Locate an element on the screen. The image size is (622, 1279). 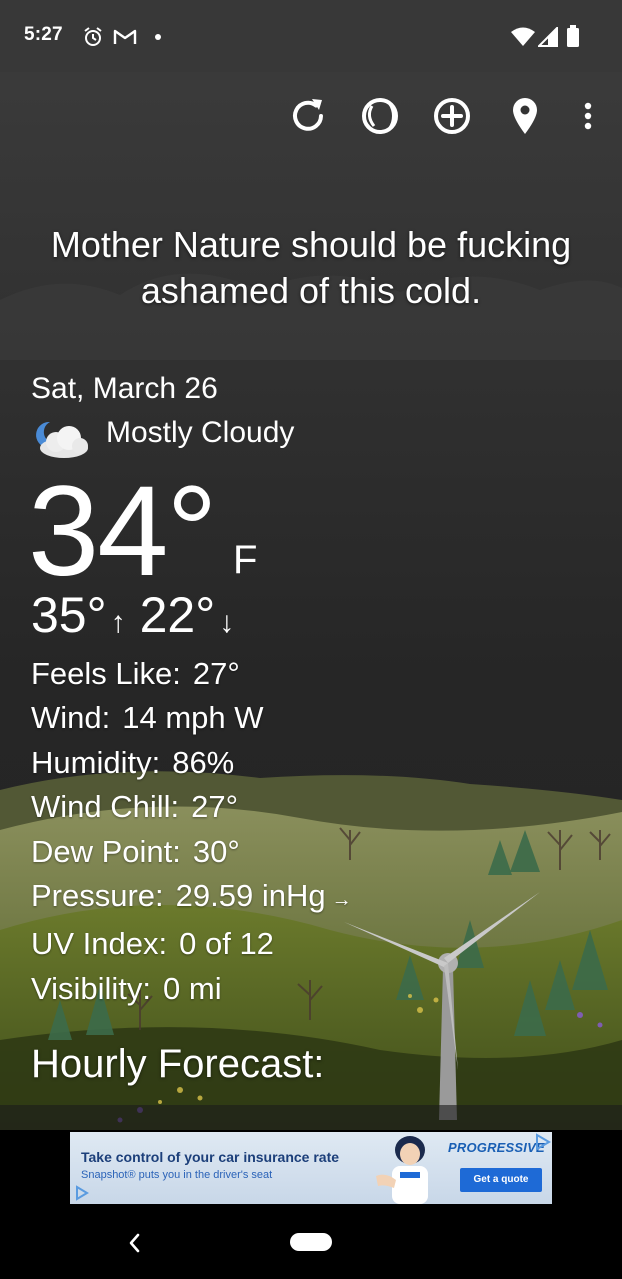
ad-mascot-image is located at coordinates (402, 1170).